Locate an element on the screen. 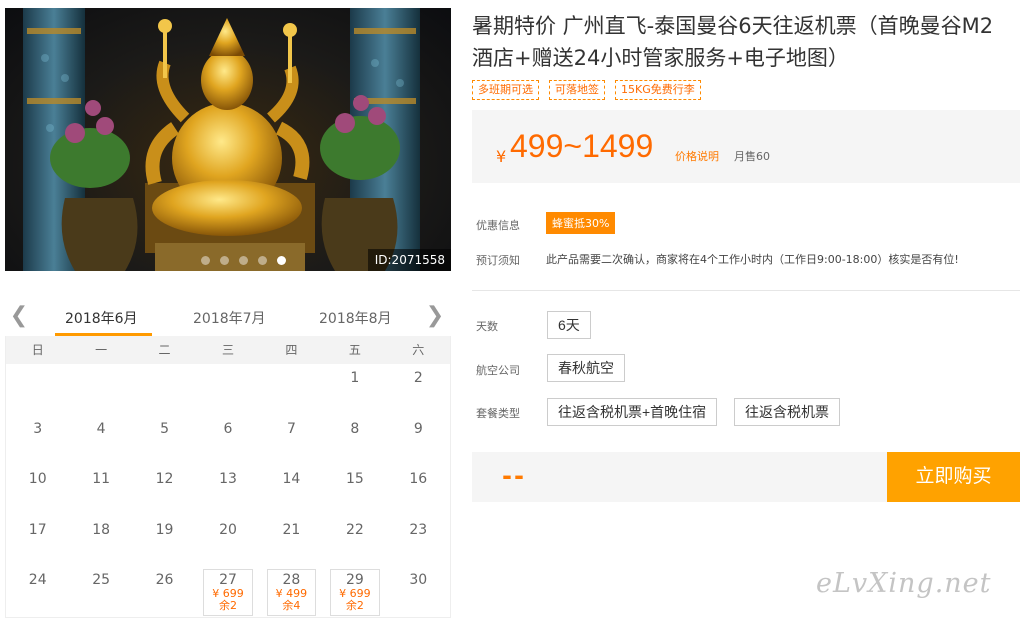 The image size is (1024, 621). tab-month-july: 2018年7月 is located at coordinates (229, 318).